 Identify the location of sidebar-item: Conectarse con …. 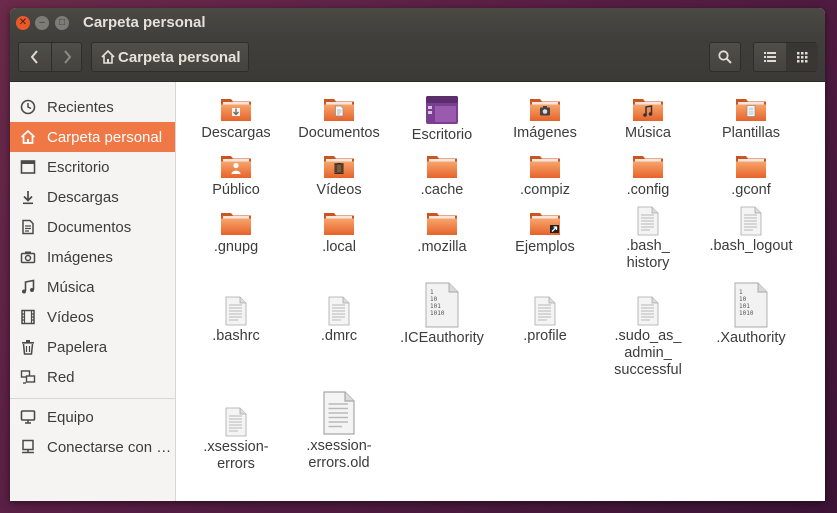
(92, 447).